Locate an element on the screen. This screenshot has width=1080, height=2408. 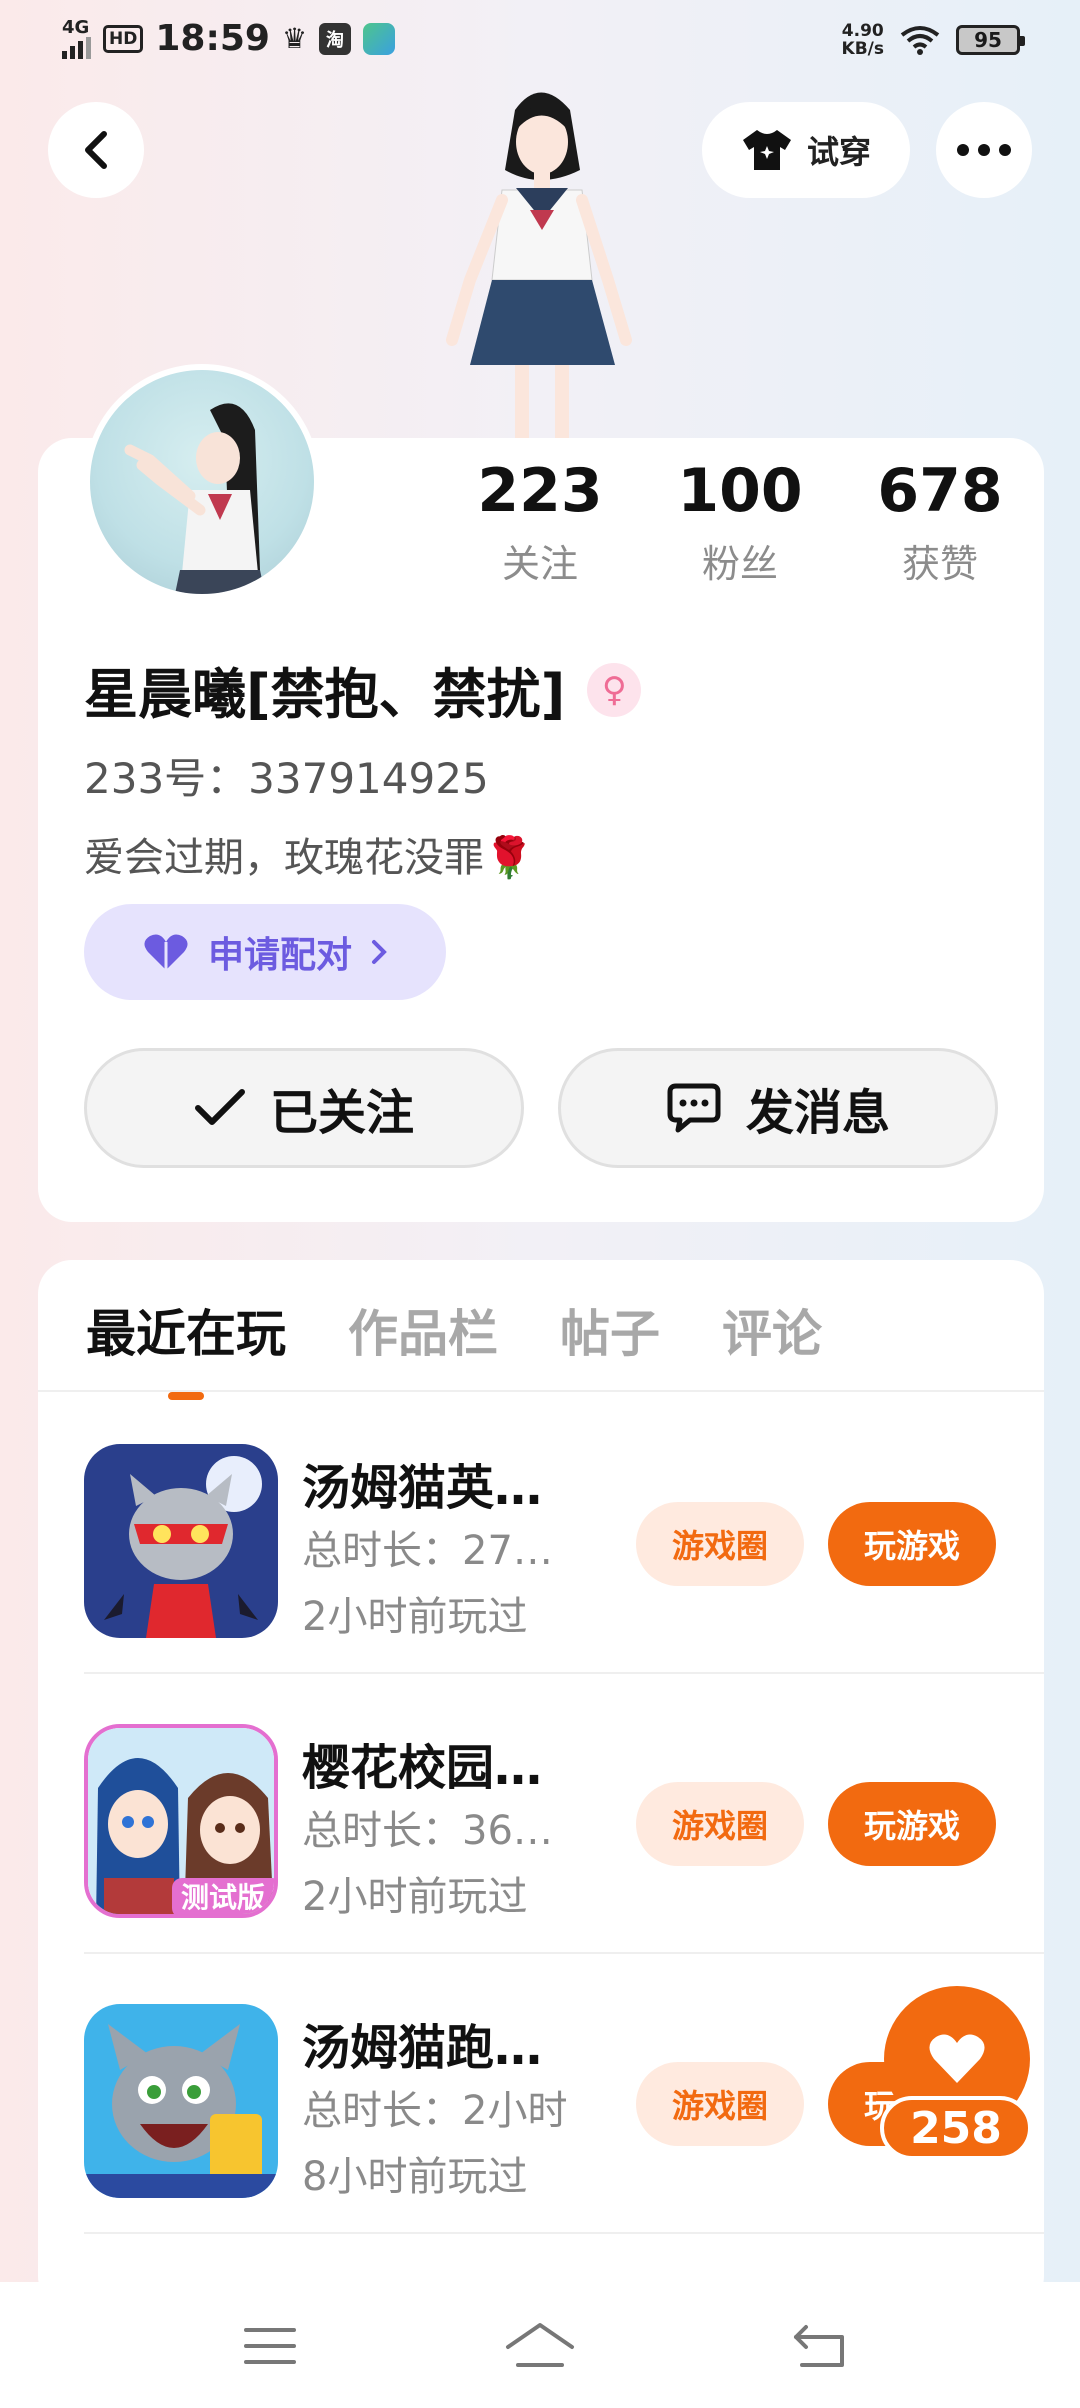
stat-following-value: 223 is located at coordinates (540, 491).